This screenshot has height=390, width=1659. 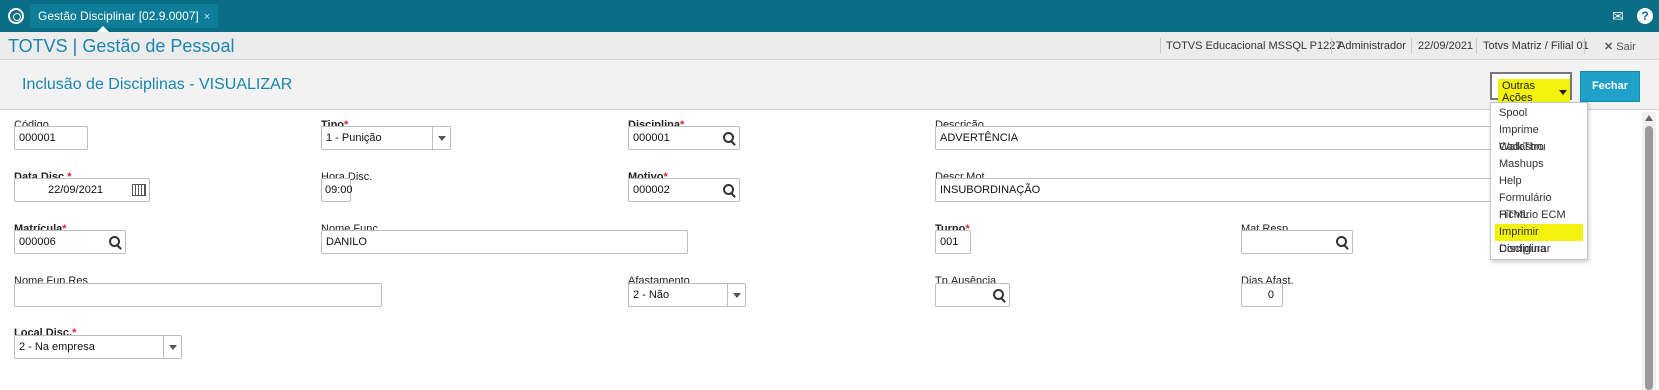 What do you see at coordinates (829, 16) in the screenshot?
I see `top-bar: Gestão Disciplinar [02.9.0007] × ✉ ?` at bounding box center [829, 16].